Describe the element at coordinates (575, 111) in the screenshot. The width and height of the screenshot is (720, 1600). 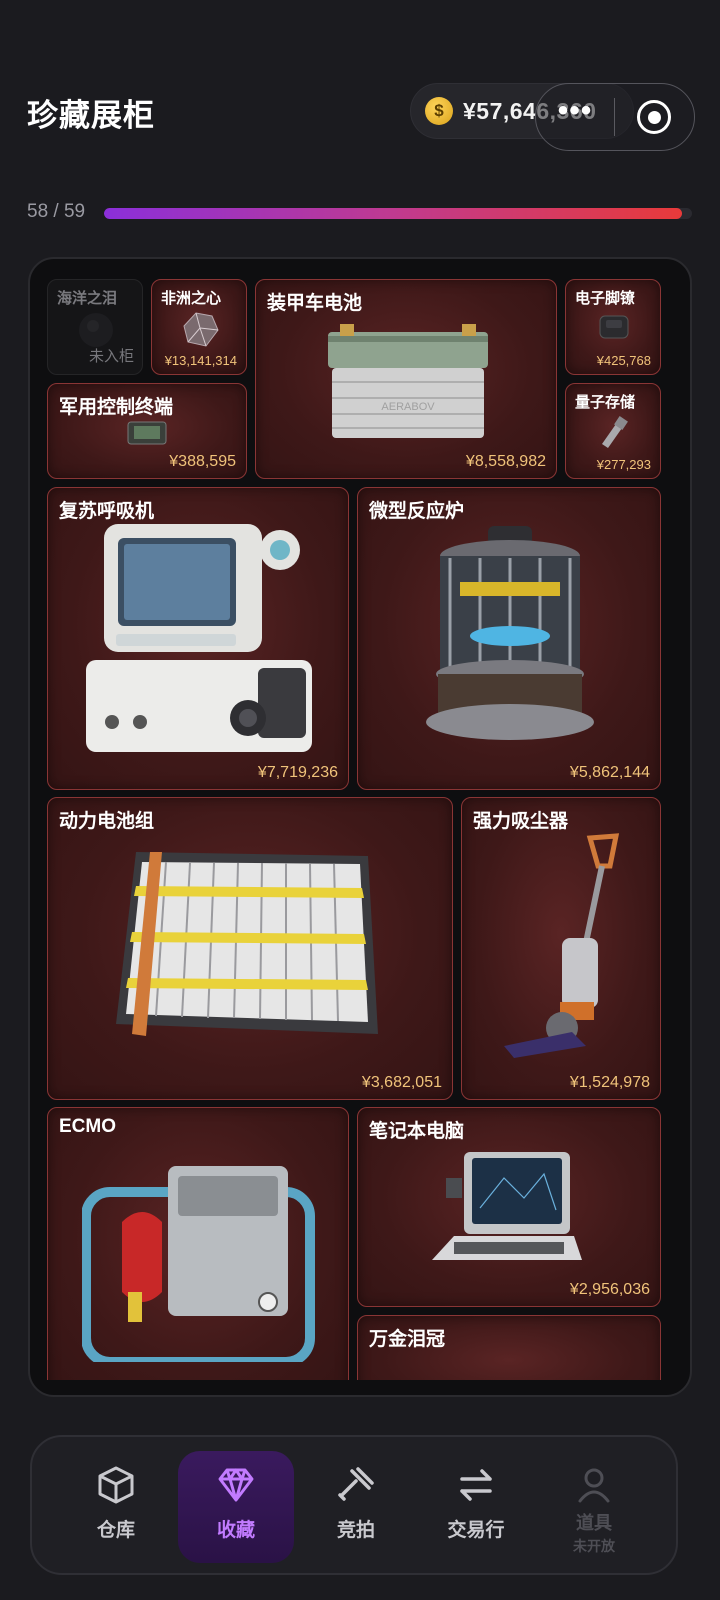
I see `more-button: •••` at that location.